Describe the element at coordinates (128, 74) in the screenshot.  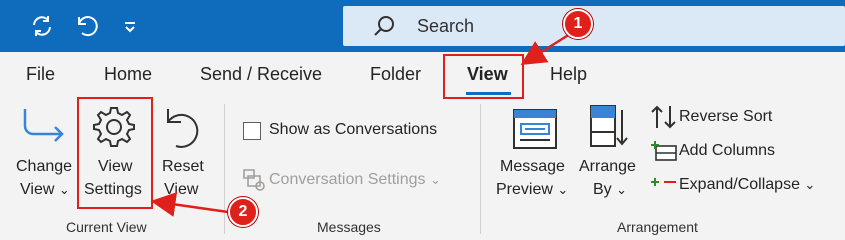
I see `tab-home: Home` at that location.